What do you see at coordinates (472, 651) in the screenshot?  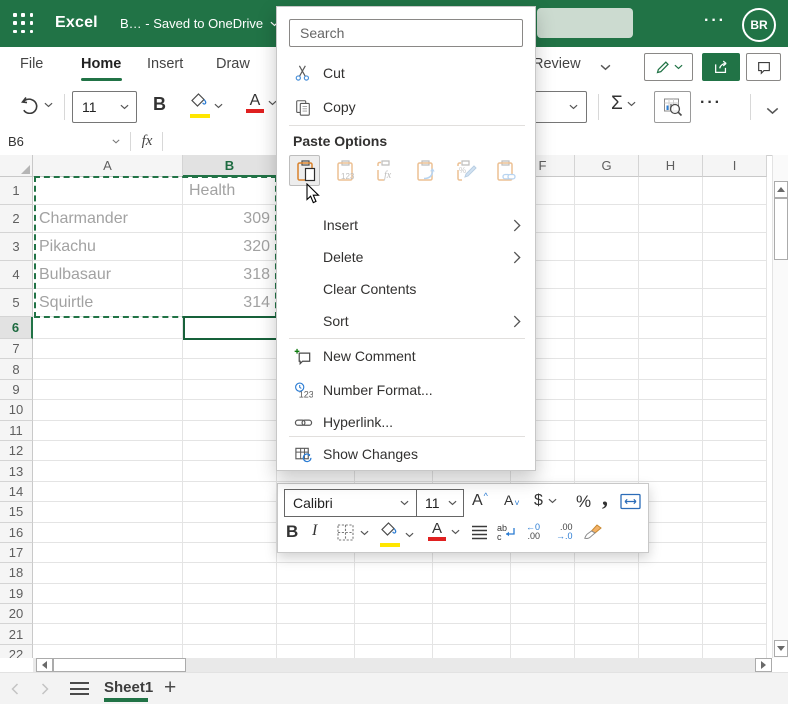 I see `cell-E22` at bounding box center [472, 651].